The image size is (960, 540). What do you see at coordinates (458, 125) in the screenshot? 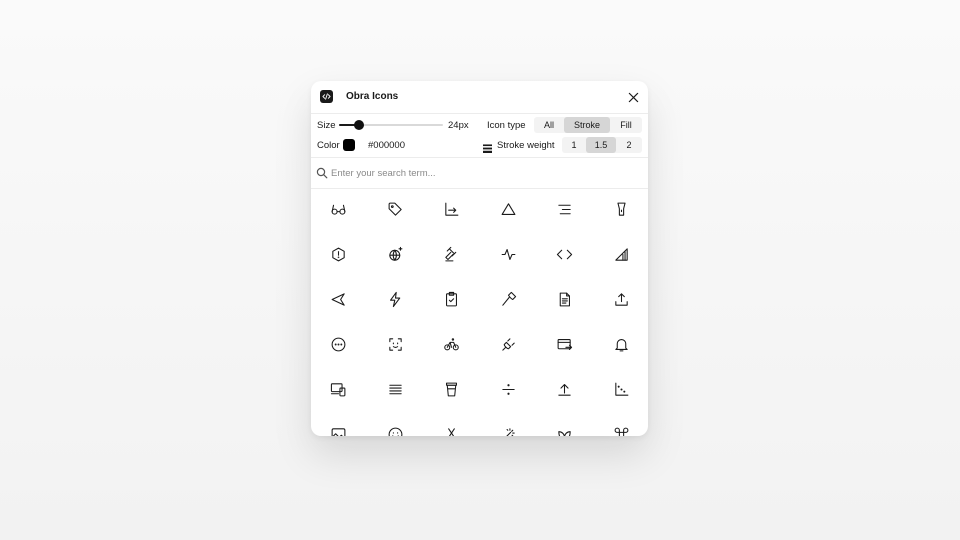
I see `size-value: 24px` at bounding box center [458, 125].